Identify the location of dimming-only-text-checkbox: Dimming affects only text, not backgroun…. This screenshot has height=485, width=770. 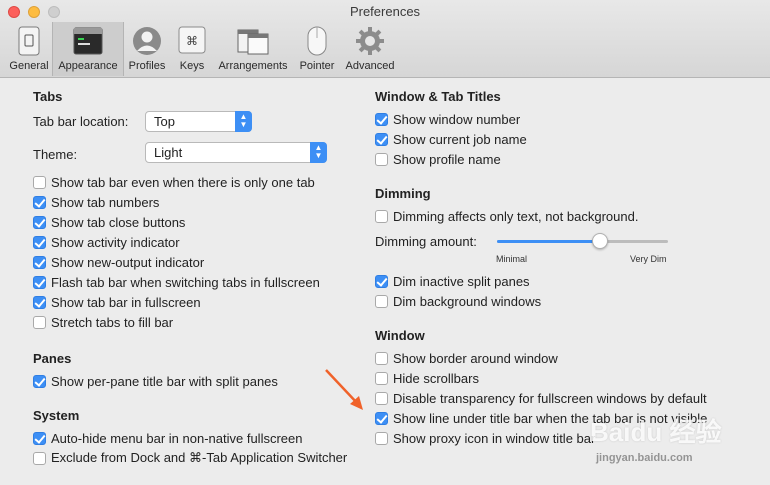
(506, 216).